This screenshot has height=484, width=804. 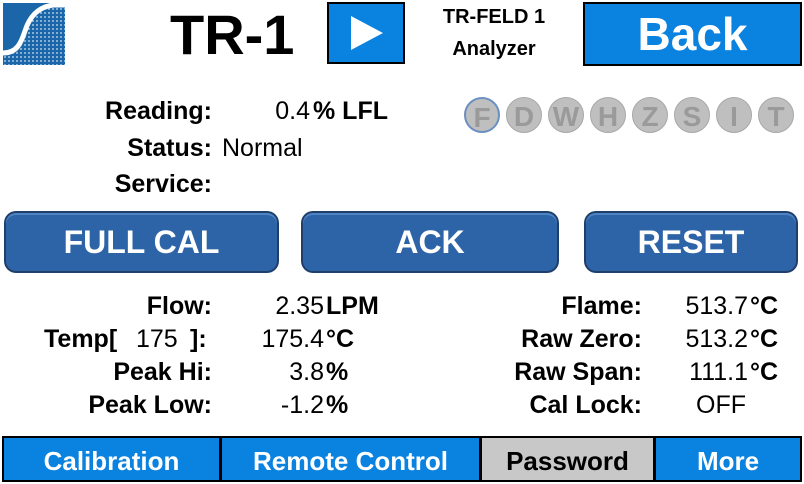 What do you see at coordinates (306, 372) in the screenshot?
I see `peak-hi-value: 3.8` at bounding box center [306, 372].